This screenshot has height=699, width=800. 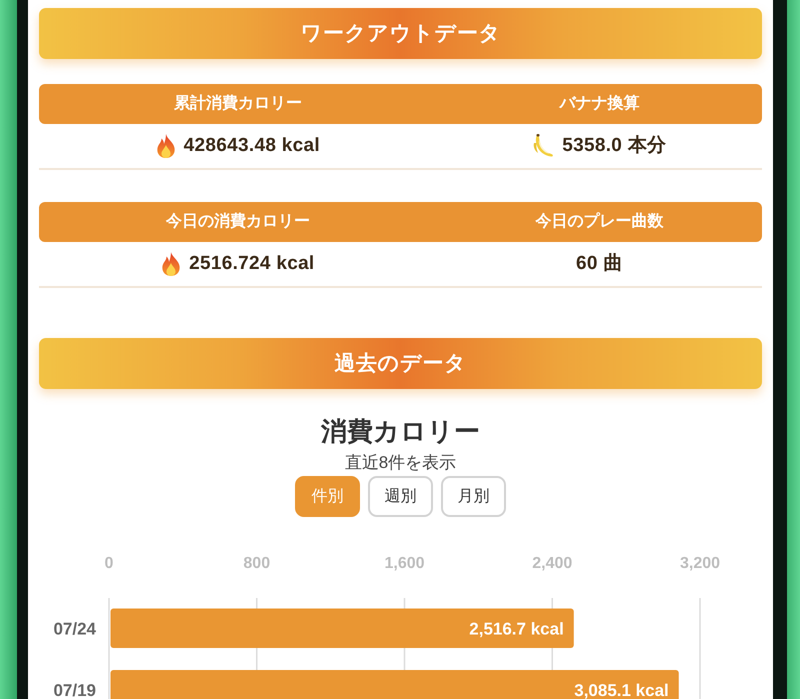 What do you see at coordinates (400, 463) in the screenshot?
I see `chart-subtitle: 直近8件を表示` at bounding box center [400, 463].